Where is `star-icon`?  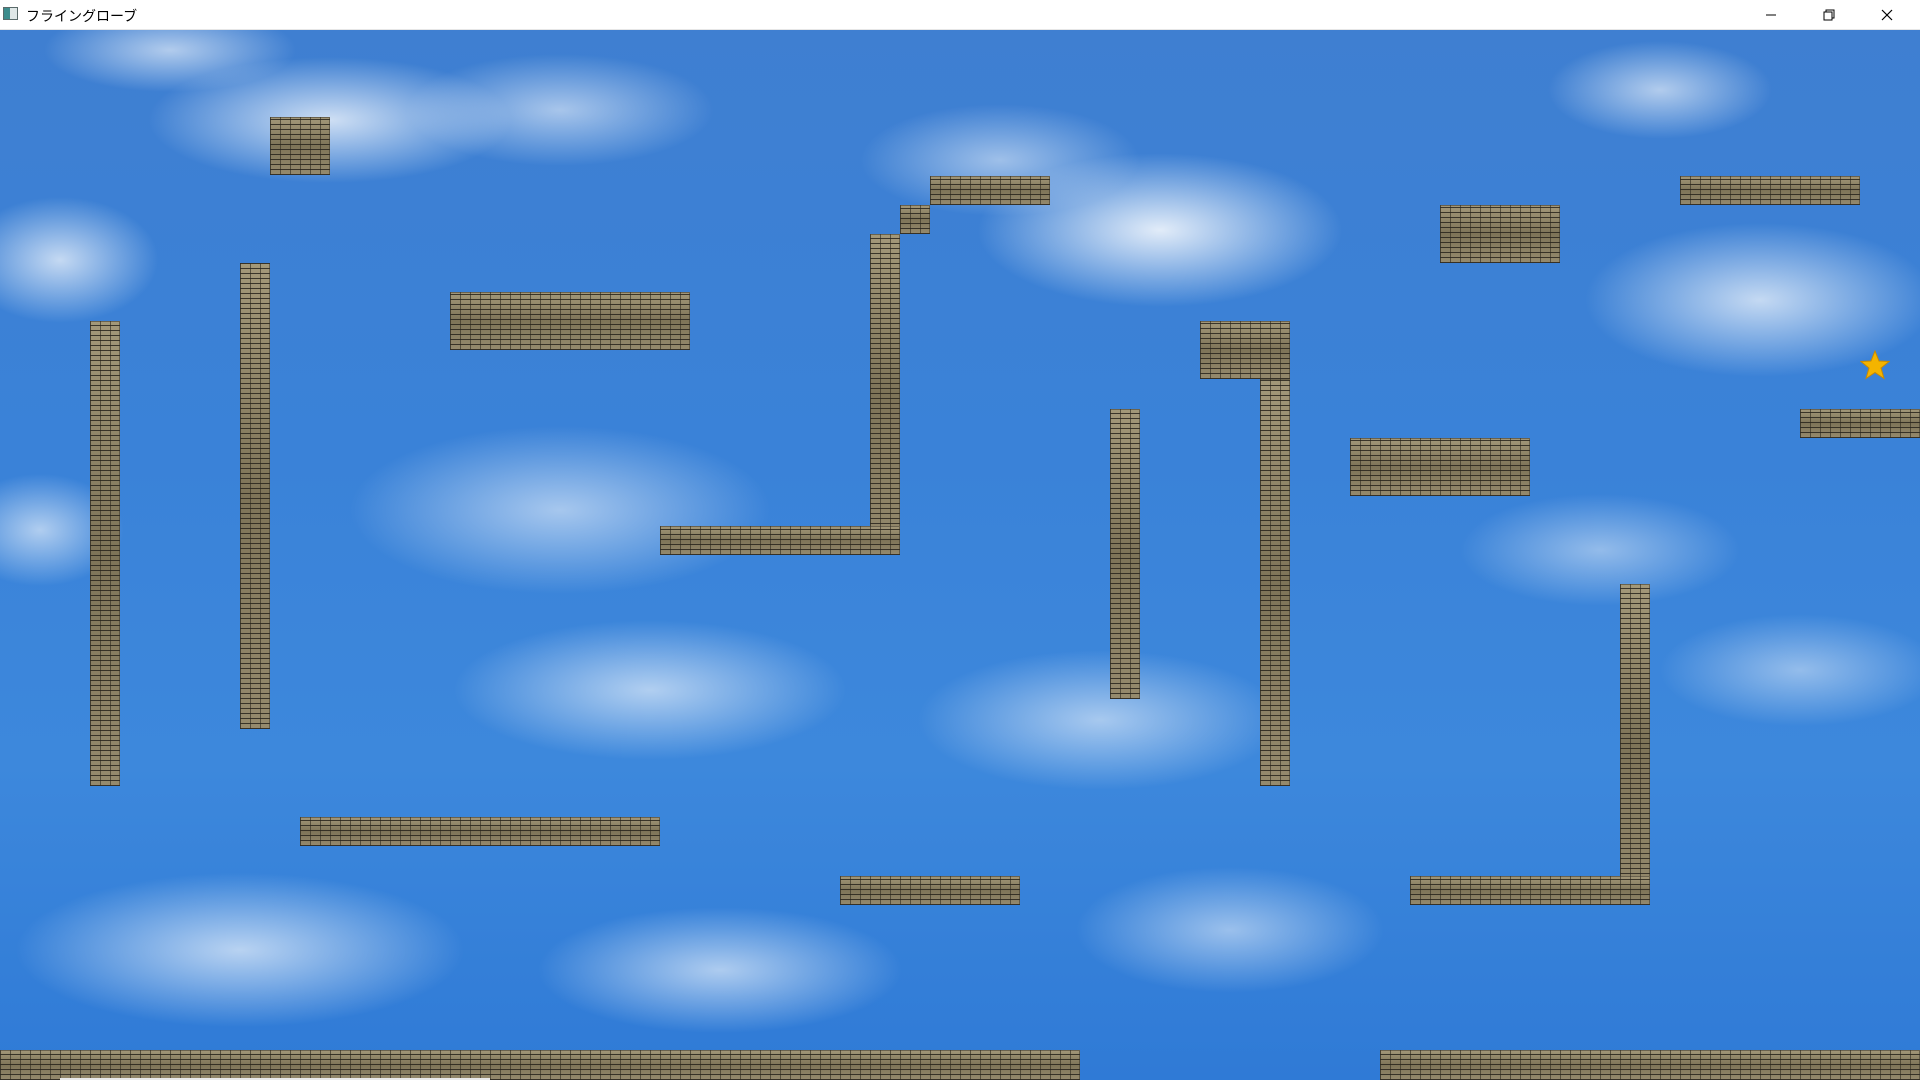
star-icon is located at coordinates (1875, 365).